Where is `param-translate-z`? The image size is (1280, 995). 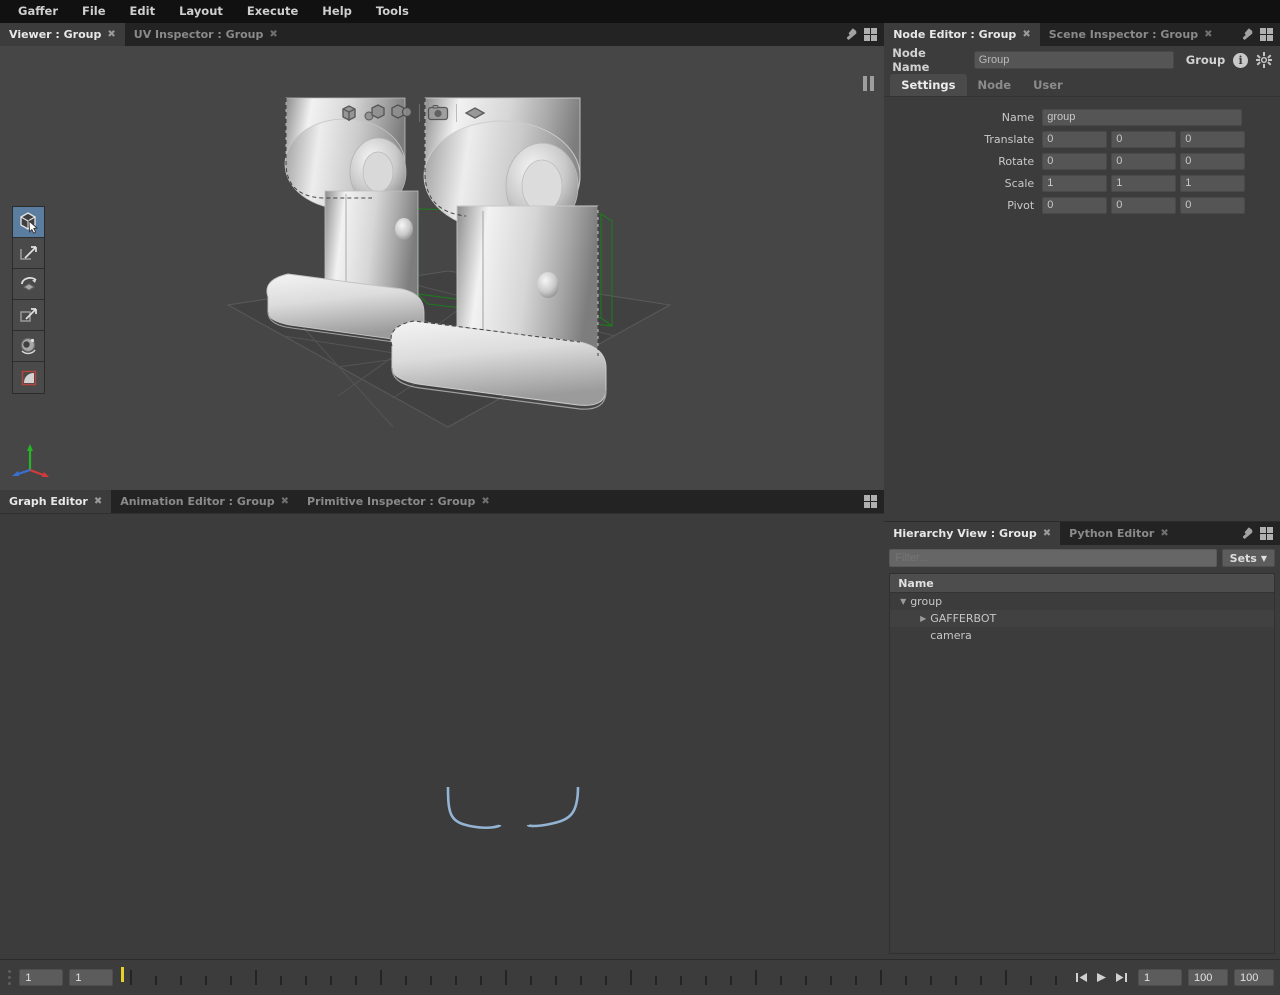 param-translate-z is located at coordinates (1213, 139).